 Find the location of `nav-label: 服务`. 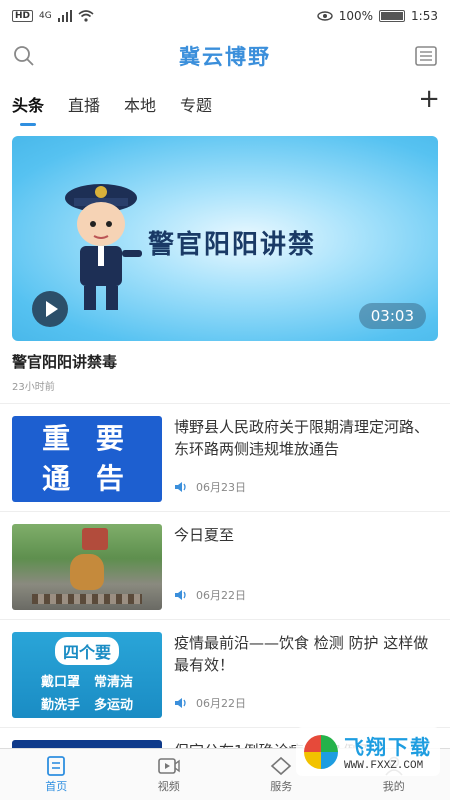

nav-label: 服务 is located at coordinates (281, 786).